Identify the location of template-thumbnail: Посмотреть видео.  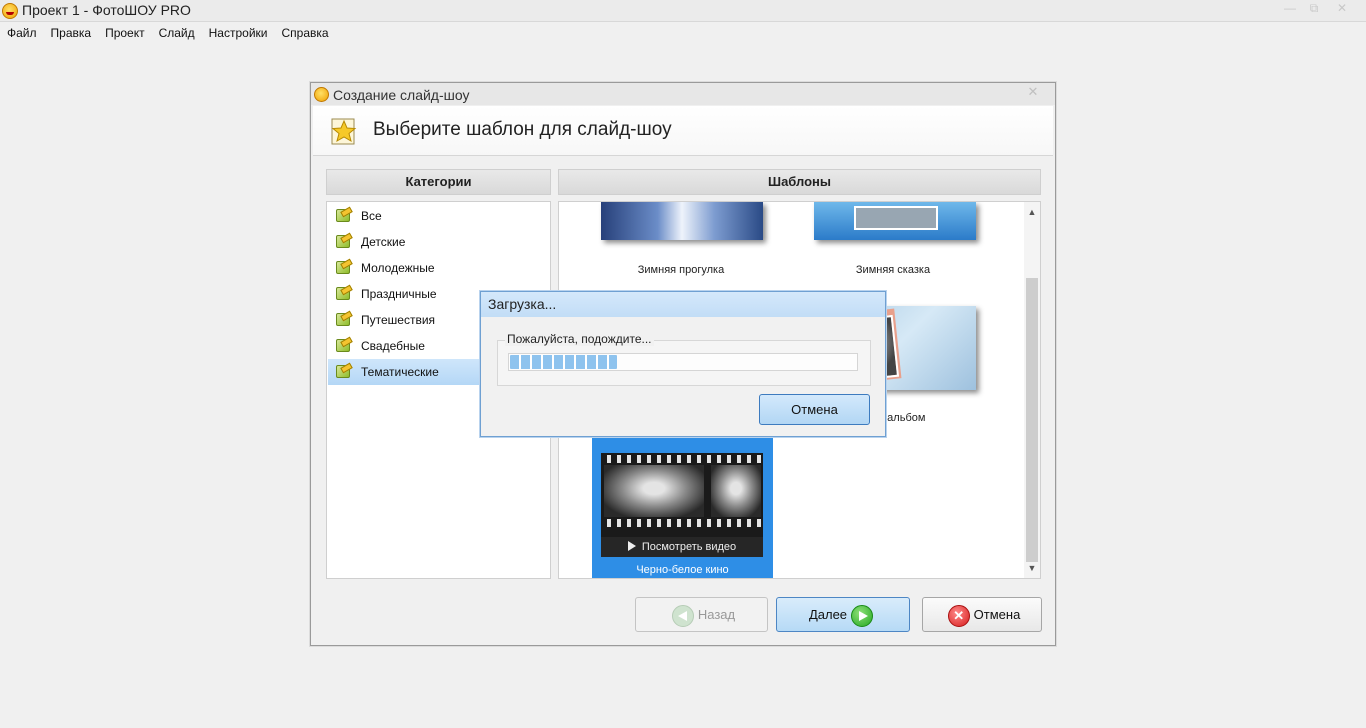
(682, 505).